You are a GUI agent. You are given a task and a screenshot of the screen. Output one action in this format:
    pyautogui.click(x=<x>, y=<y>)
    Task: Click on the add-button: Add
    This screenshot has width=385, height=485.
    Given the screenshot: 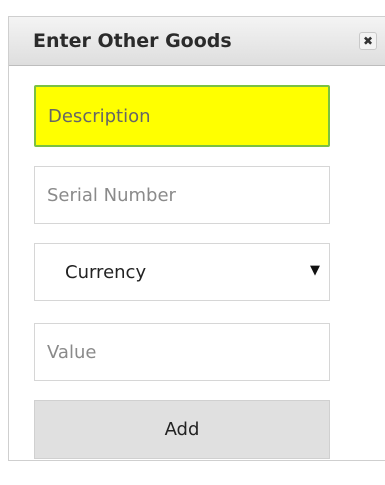 What is the action you would take?
    pyautogui.click(x=182, y=429)
    